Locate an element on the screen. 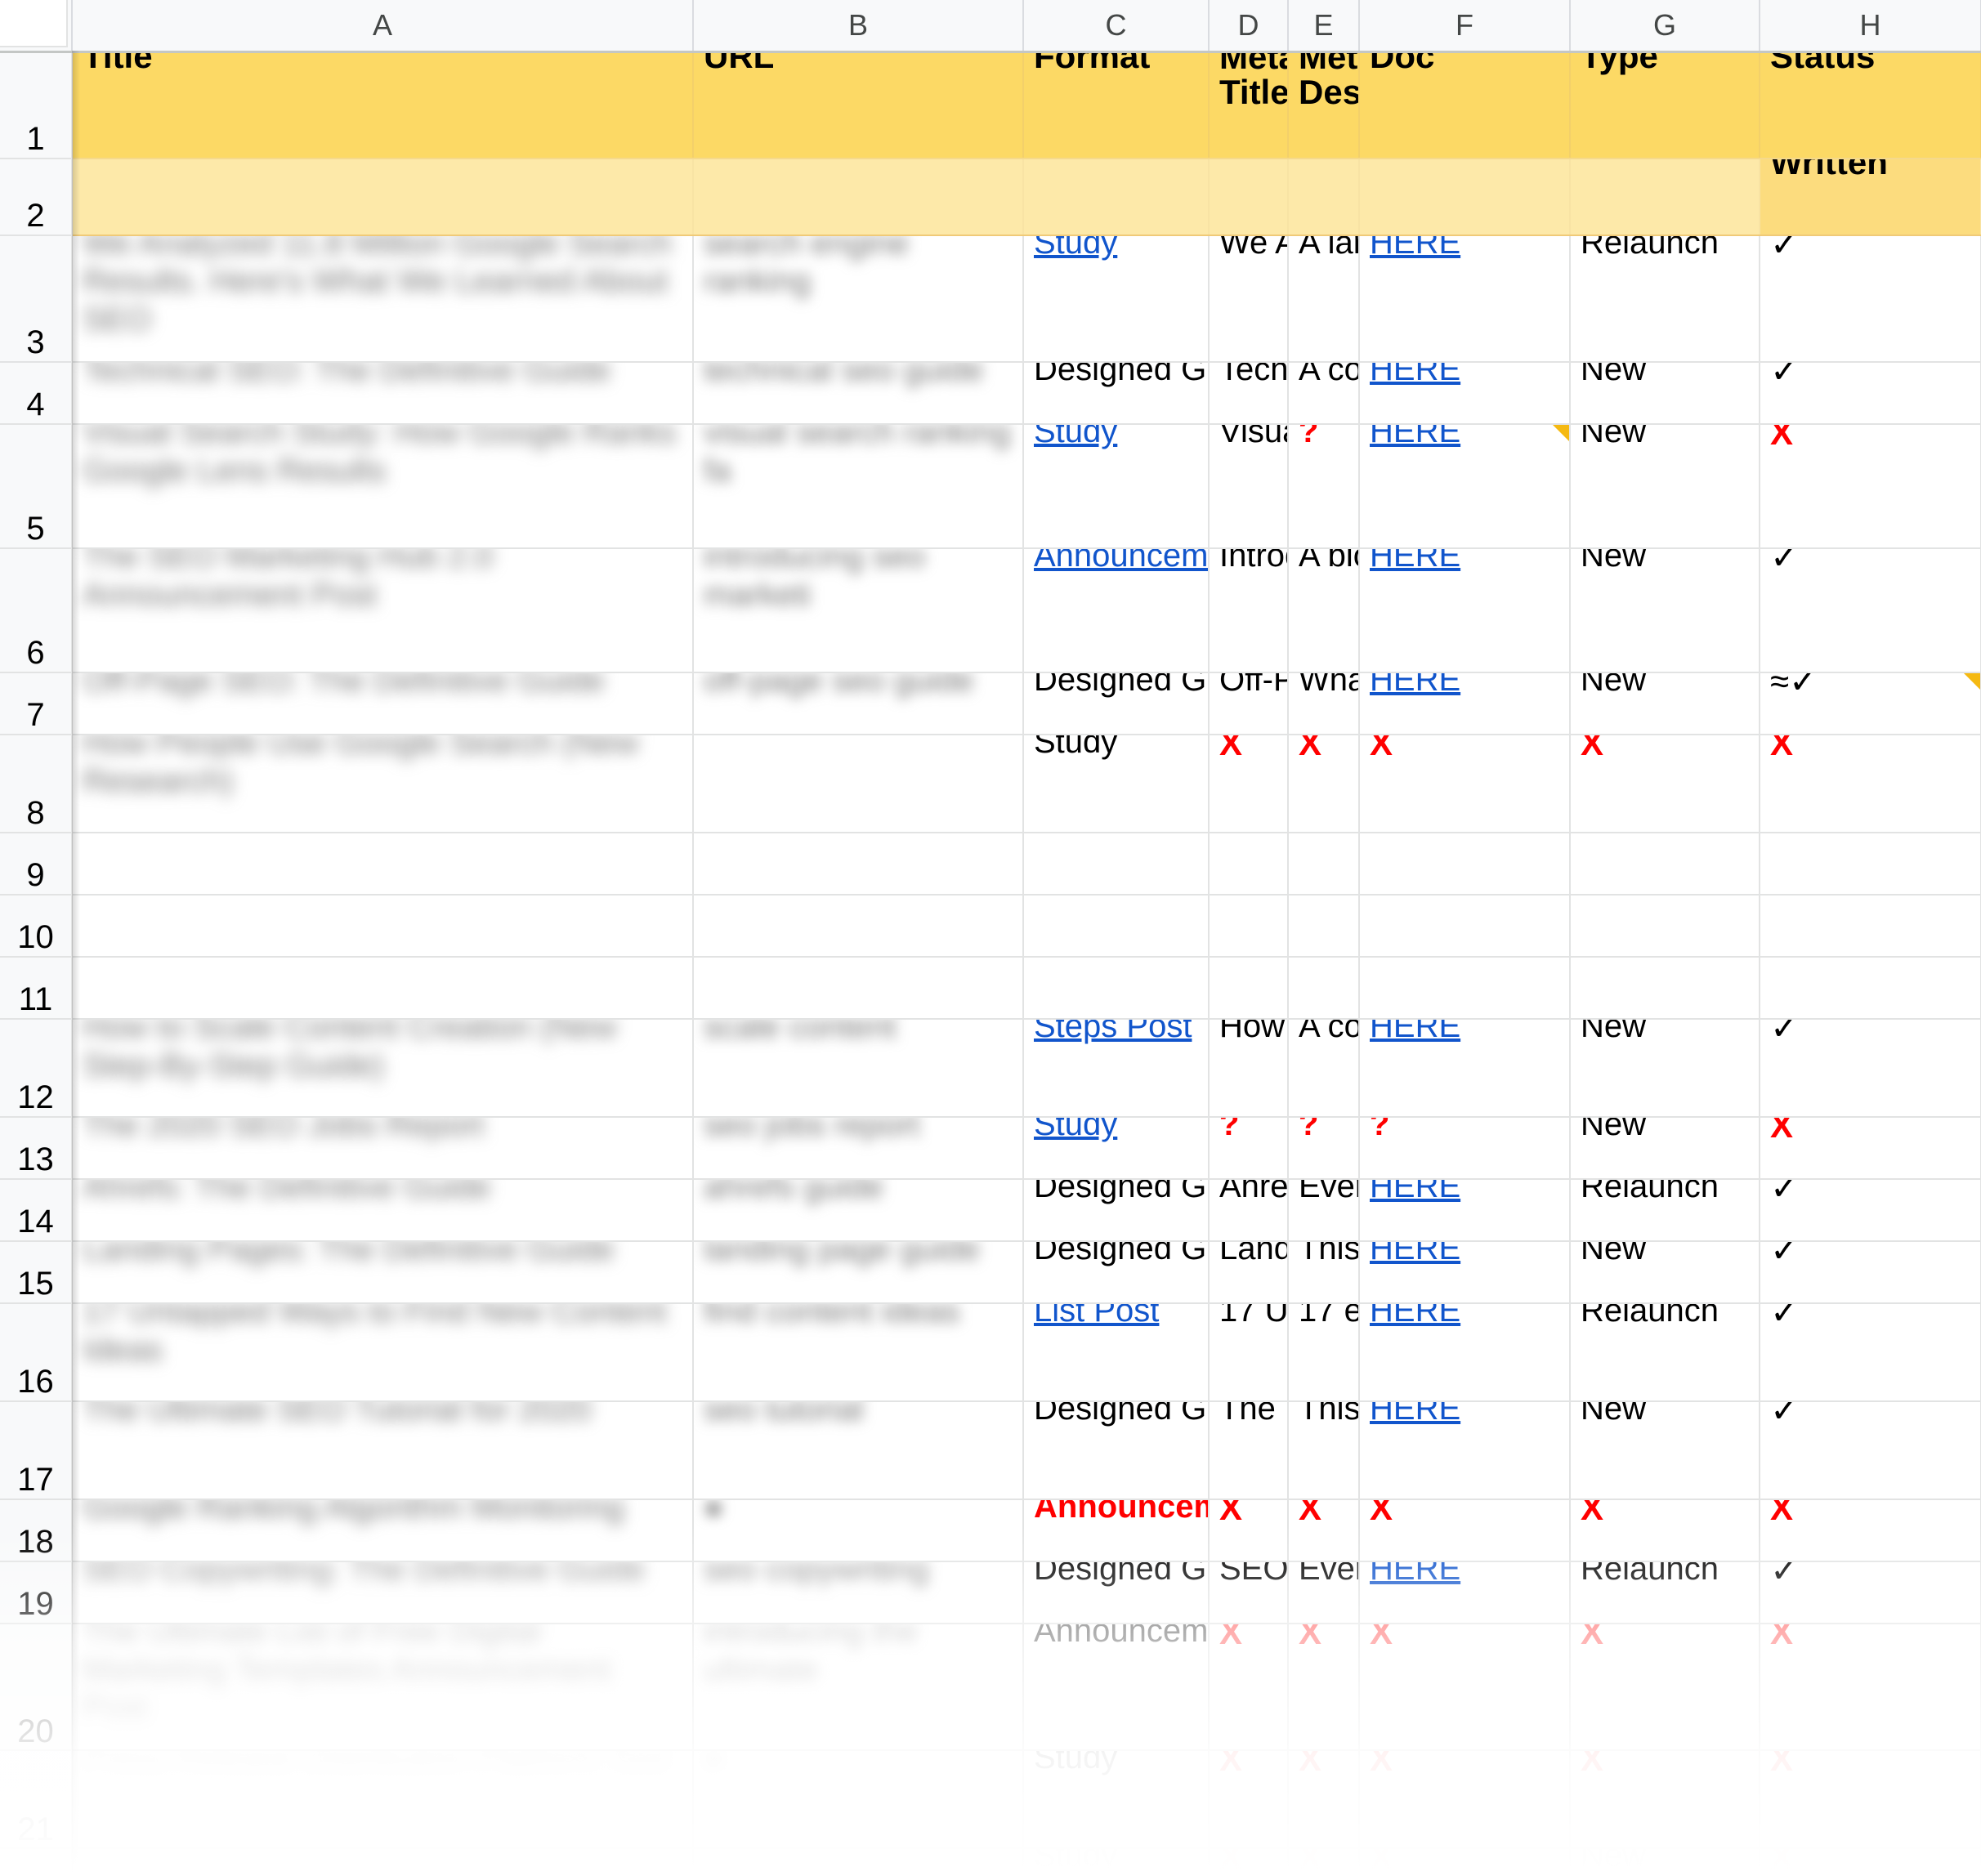 The image size is (1981, 1876). cell-url: technical seo guide is located at coordinates (858, 394).